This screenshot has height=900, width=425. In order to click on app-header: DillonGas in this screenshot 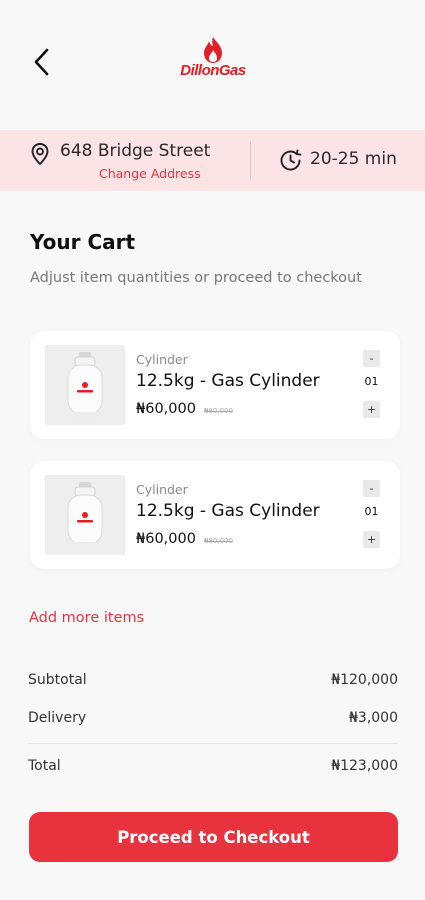, I will do `click(212, 65)`.